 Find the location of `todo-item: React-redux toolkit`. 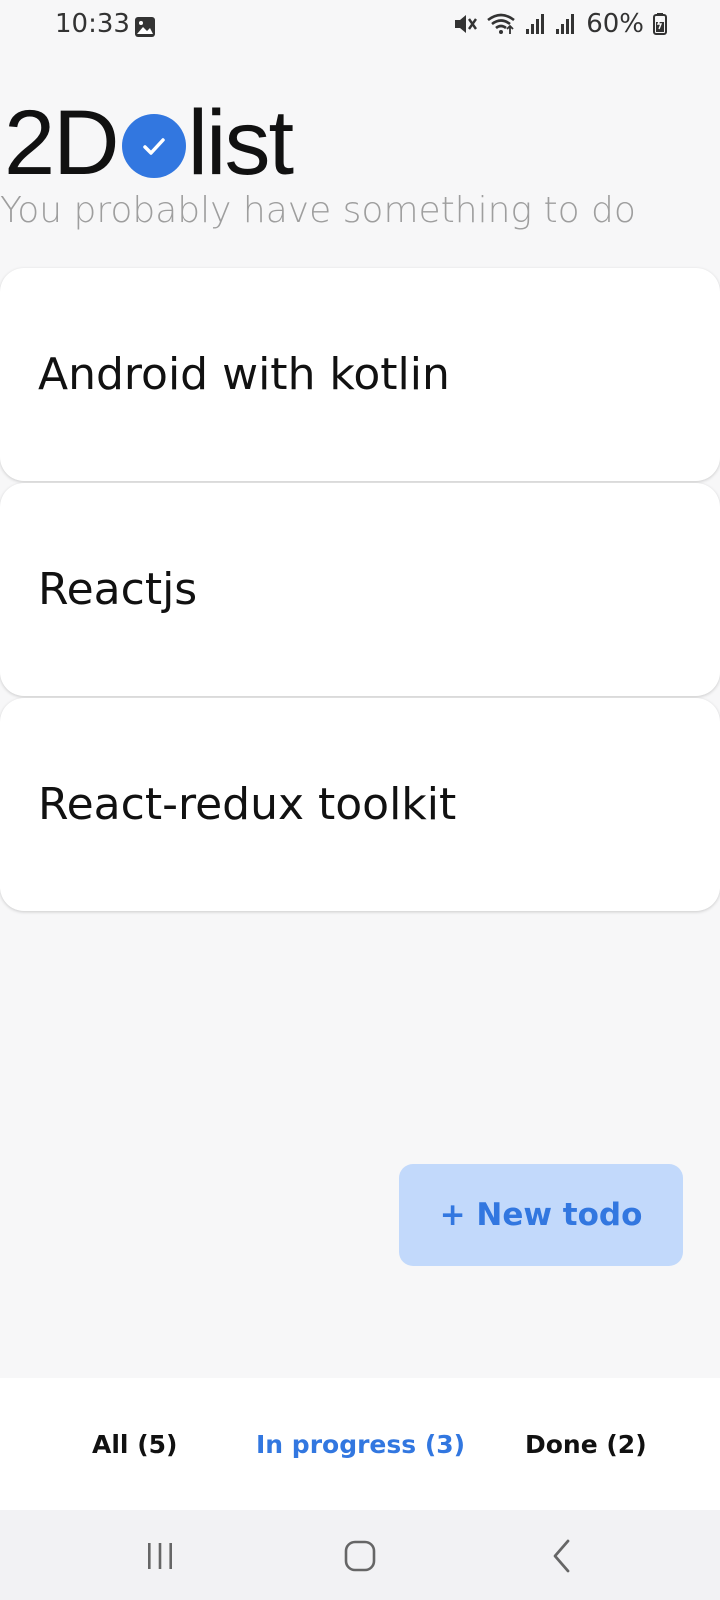

todo-item: React-redux toolkit is located at coordinates (360, 804).